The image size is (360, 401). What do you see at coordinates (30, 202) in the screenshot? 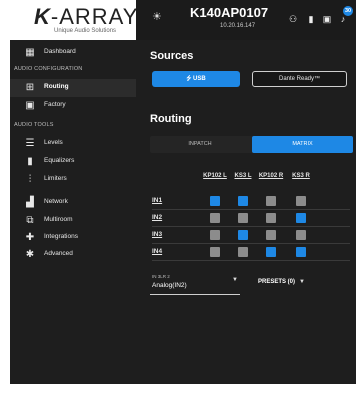
I see `network-icon: ▟` at bounding box center [30, 202].